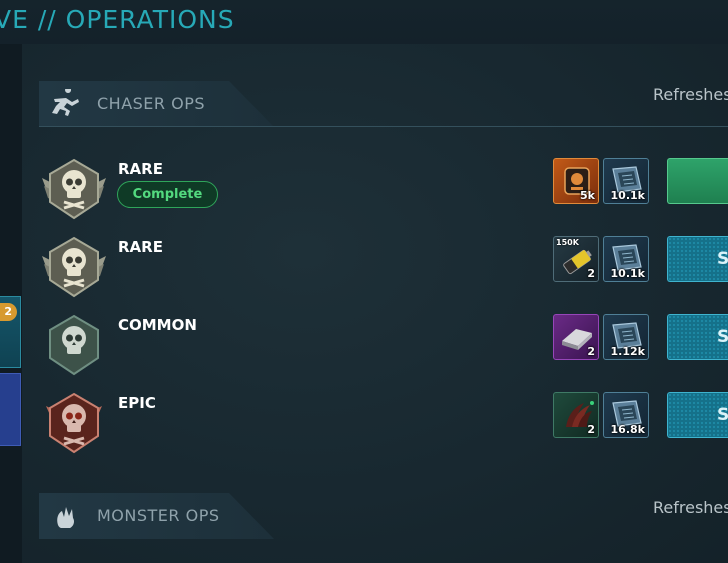 This screenshot has width=728, height=563. What do you see at coordinates (627, 429) in the screenshot?
I see `reward-quantity: 16.8k` at bounding box center [627, 429].